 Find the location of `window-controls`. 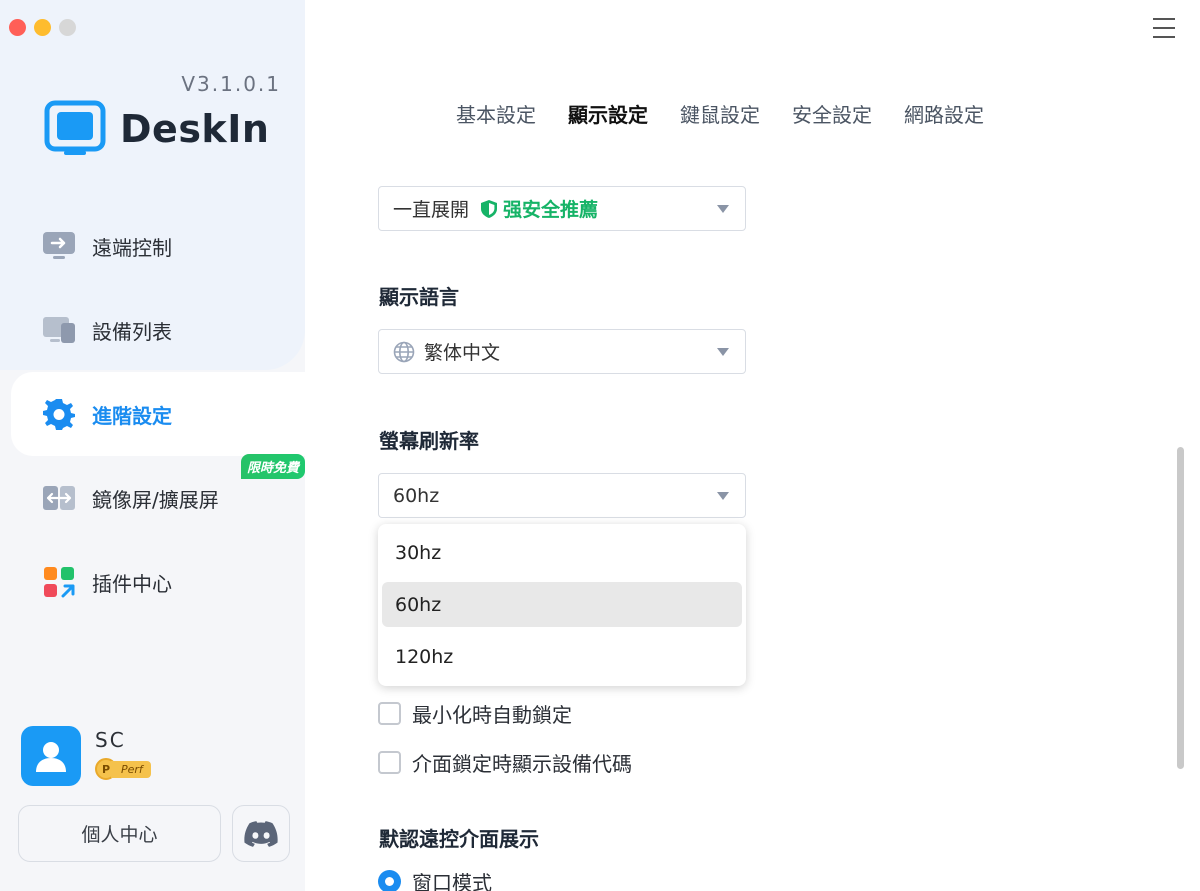

window-controls is located at coordinates (42, 27).